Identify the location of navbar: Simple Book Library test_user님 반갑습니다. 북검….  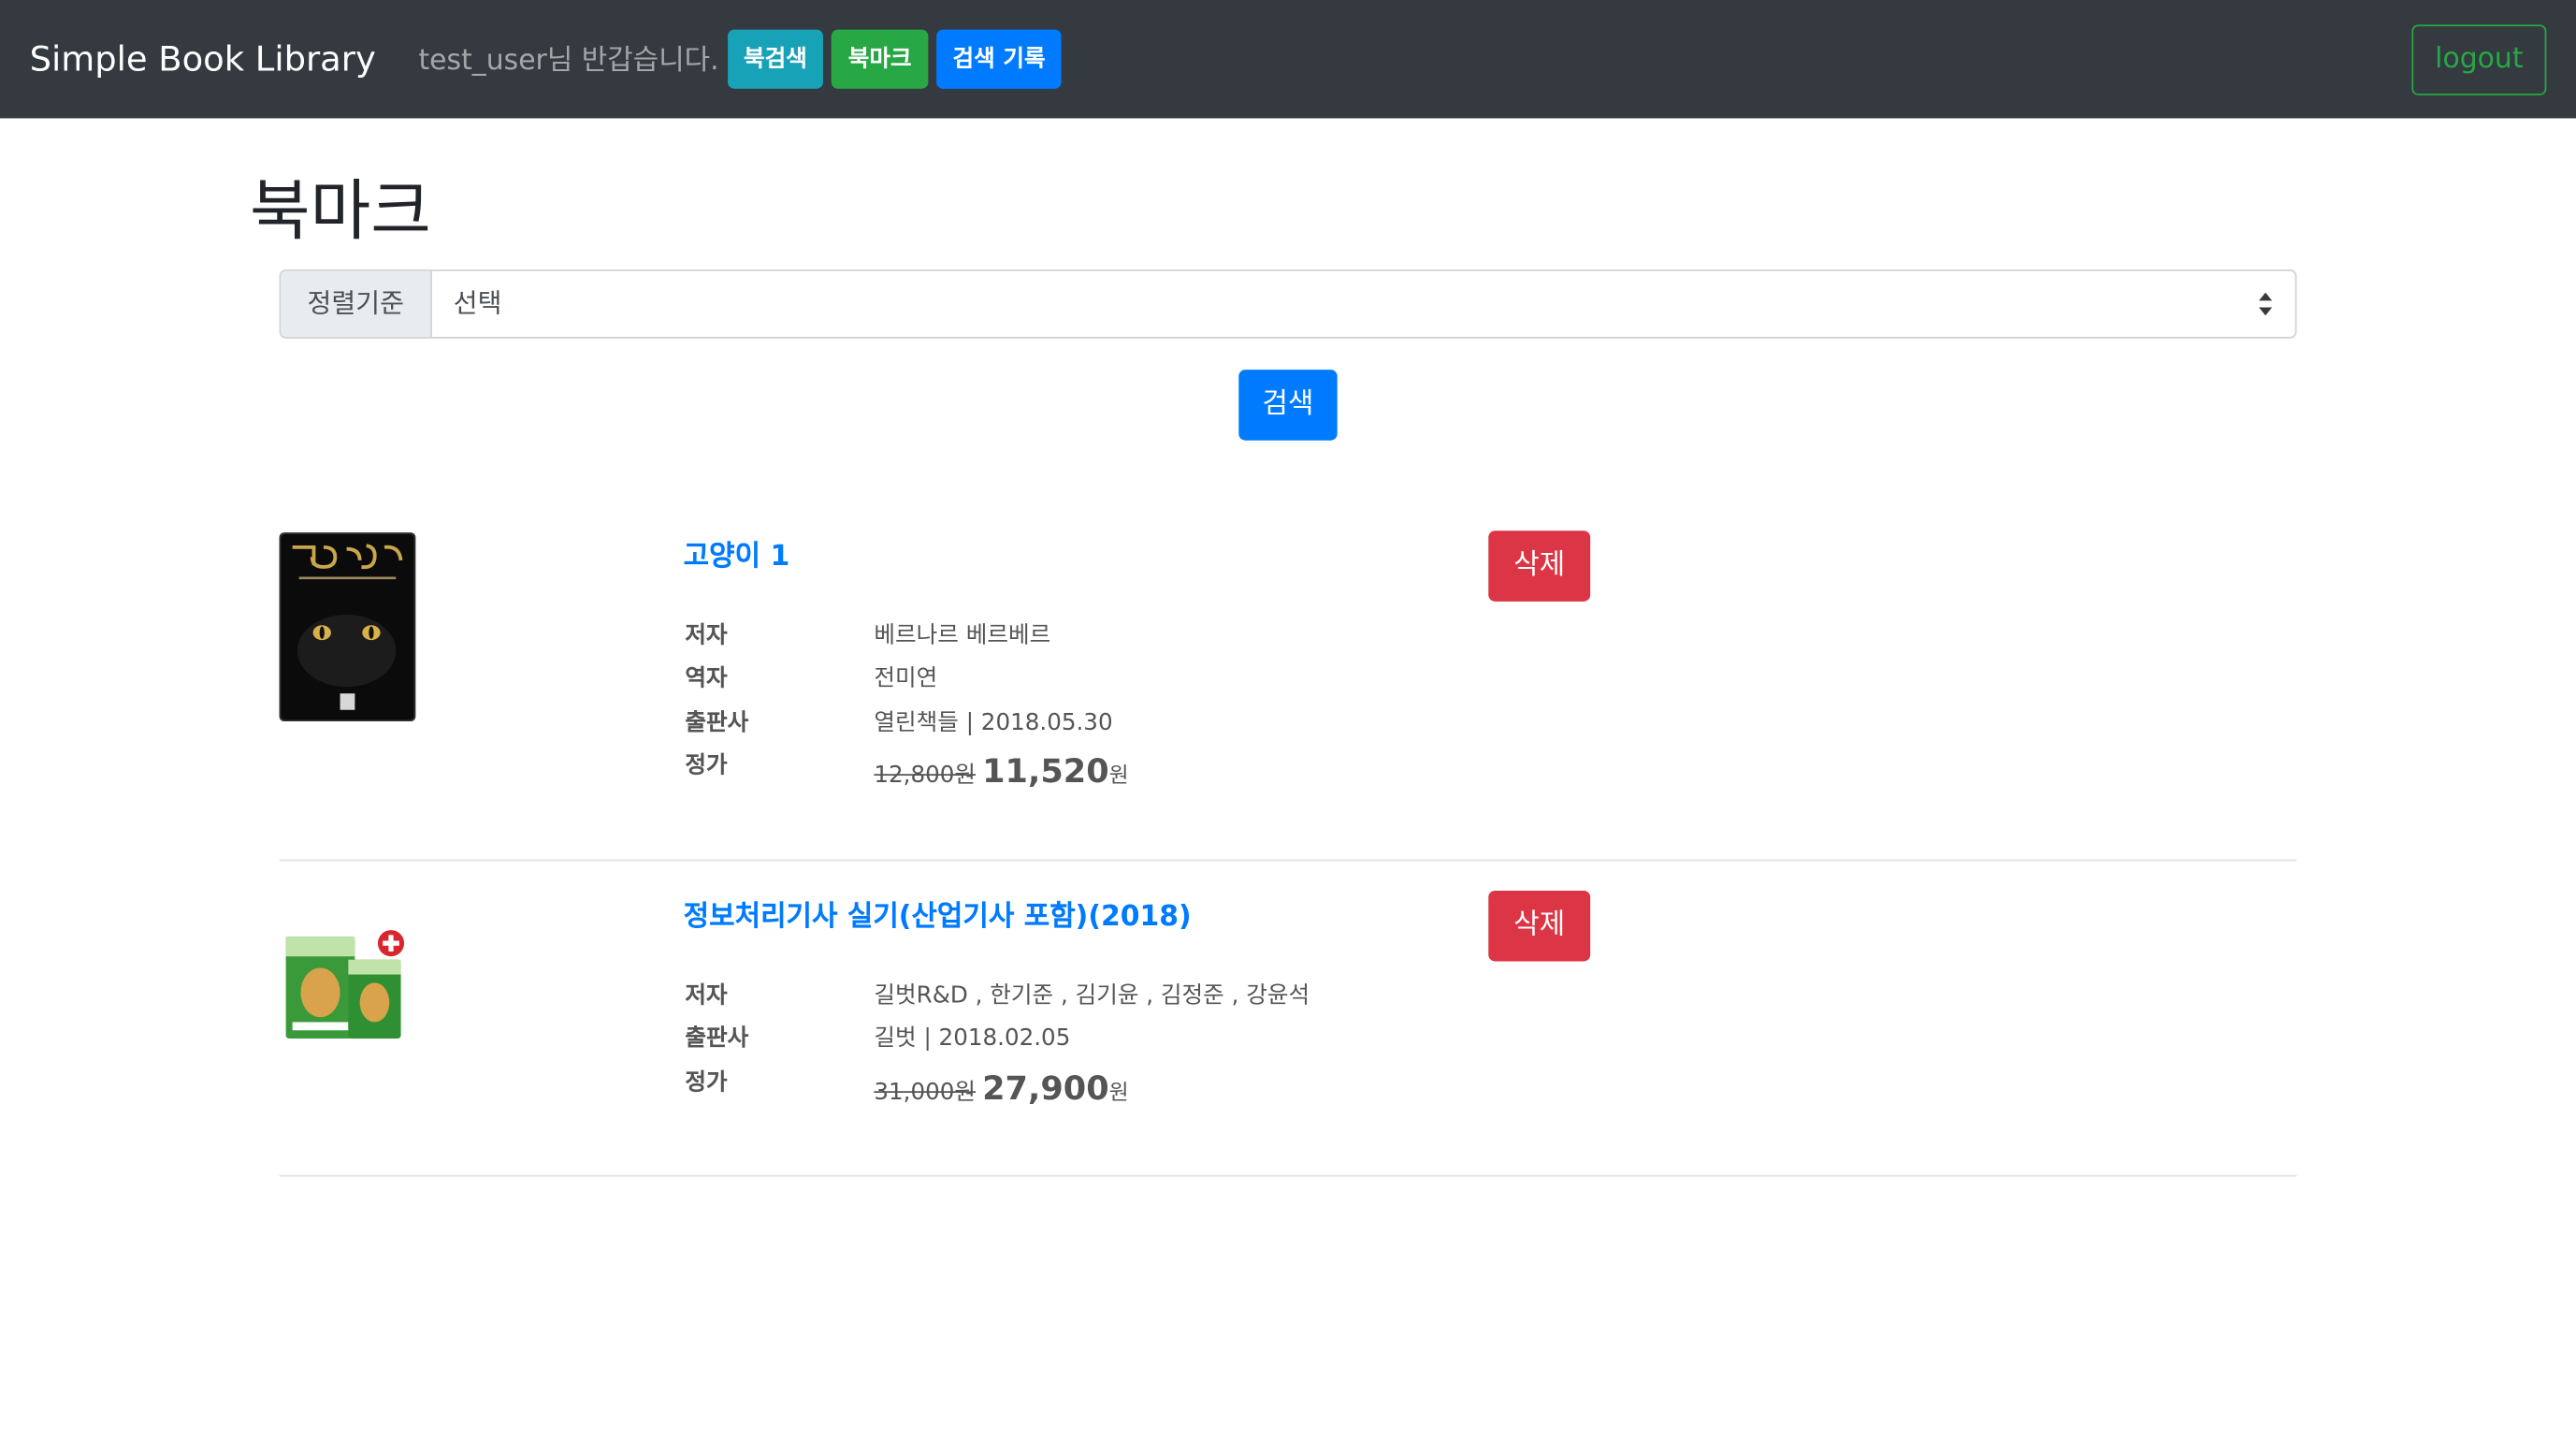
(1288, 59).